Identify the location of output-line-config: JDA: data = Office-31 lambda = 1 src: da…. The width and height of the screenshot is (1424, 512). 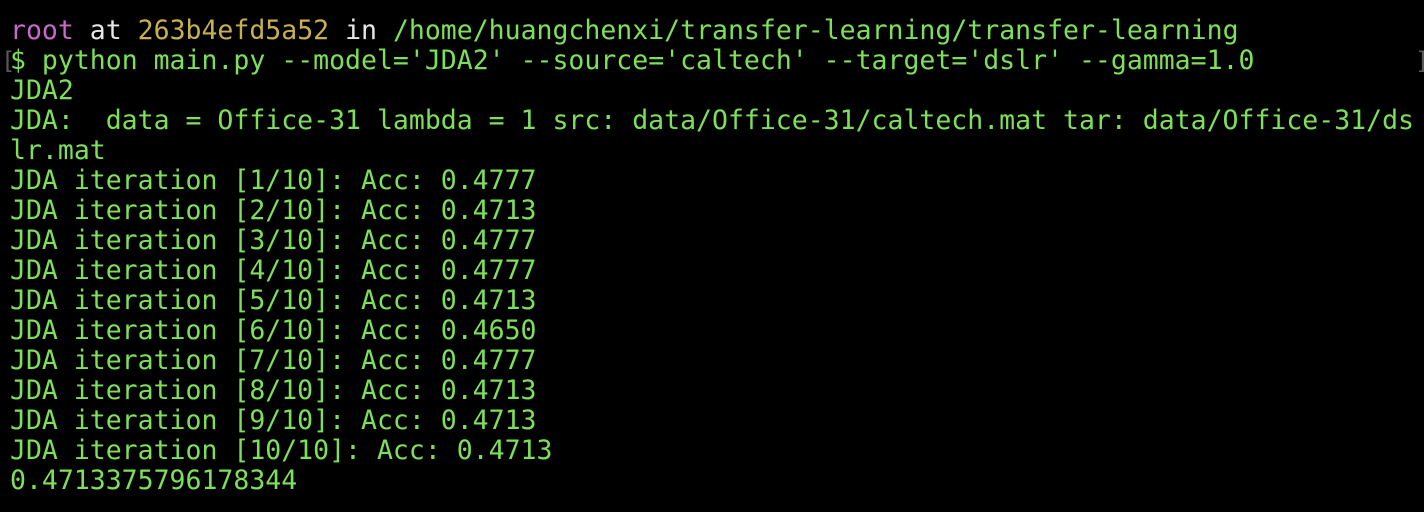
(712, 120).